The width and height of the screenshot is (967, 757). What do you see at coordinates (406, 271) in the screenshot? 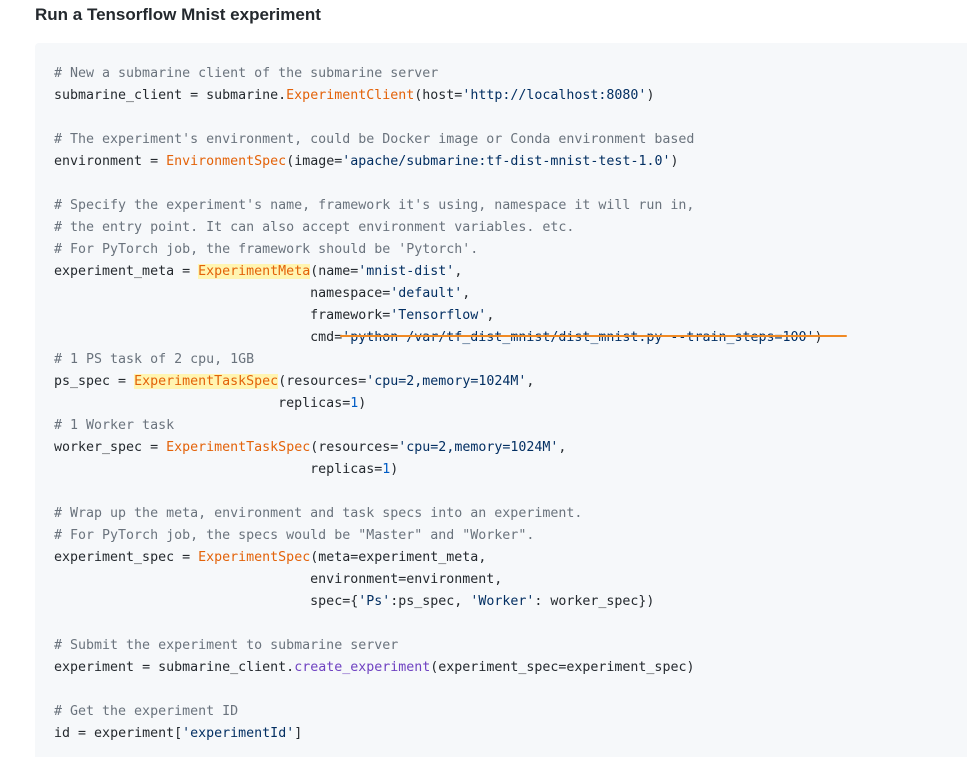
I see `code-token: 'mnist-dist'` at bounding box center [406, 271].